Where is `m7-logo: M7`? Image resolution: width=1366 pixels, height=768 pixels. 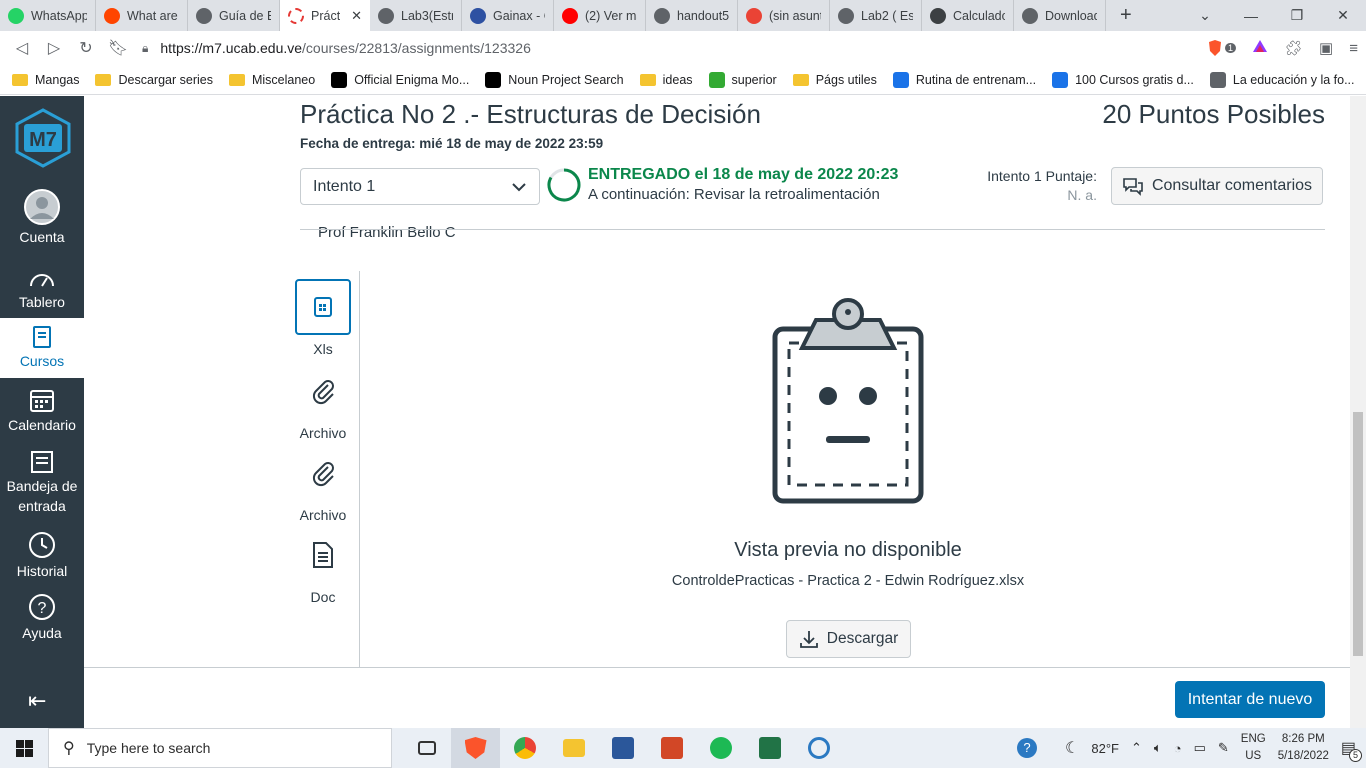 m7-logo: M7 is located at coordinates (43, 138).